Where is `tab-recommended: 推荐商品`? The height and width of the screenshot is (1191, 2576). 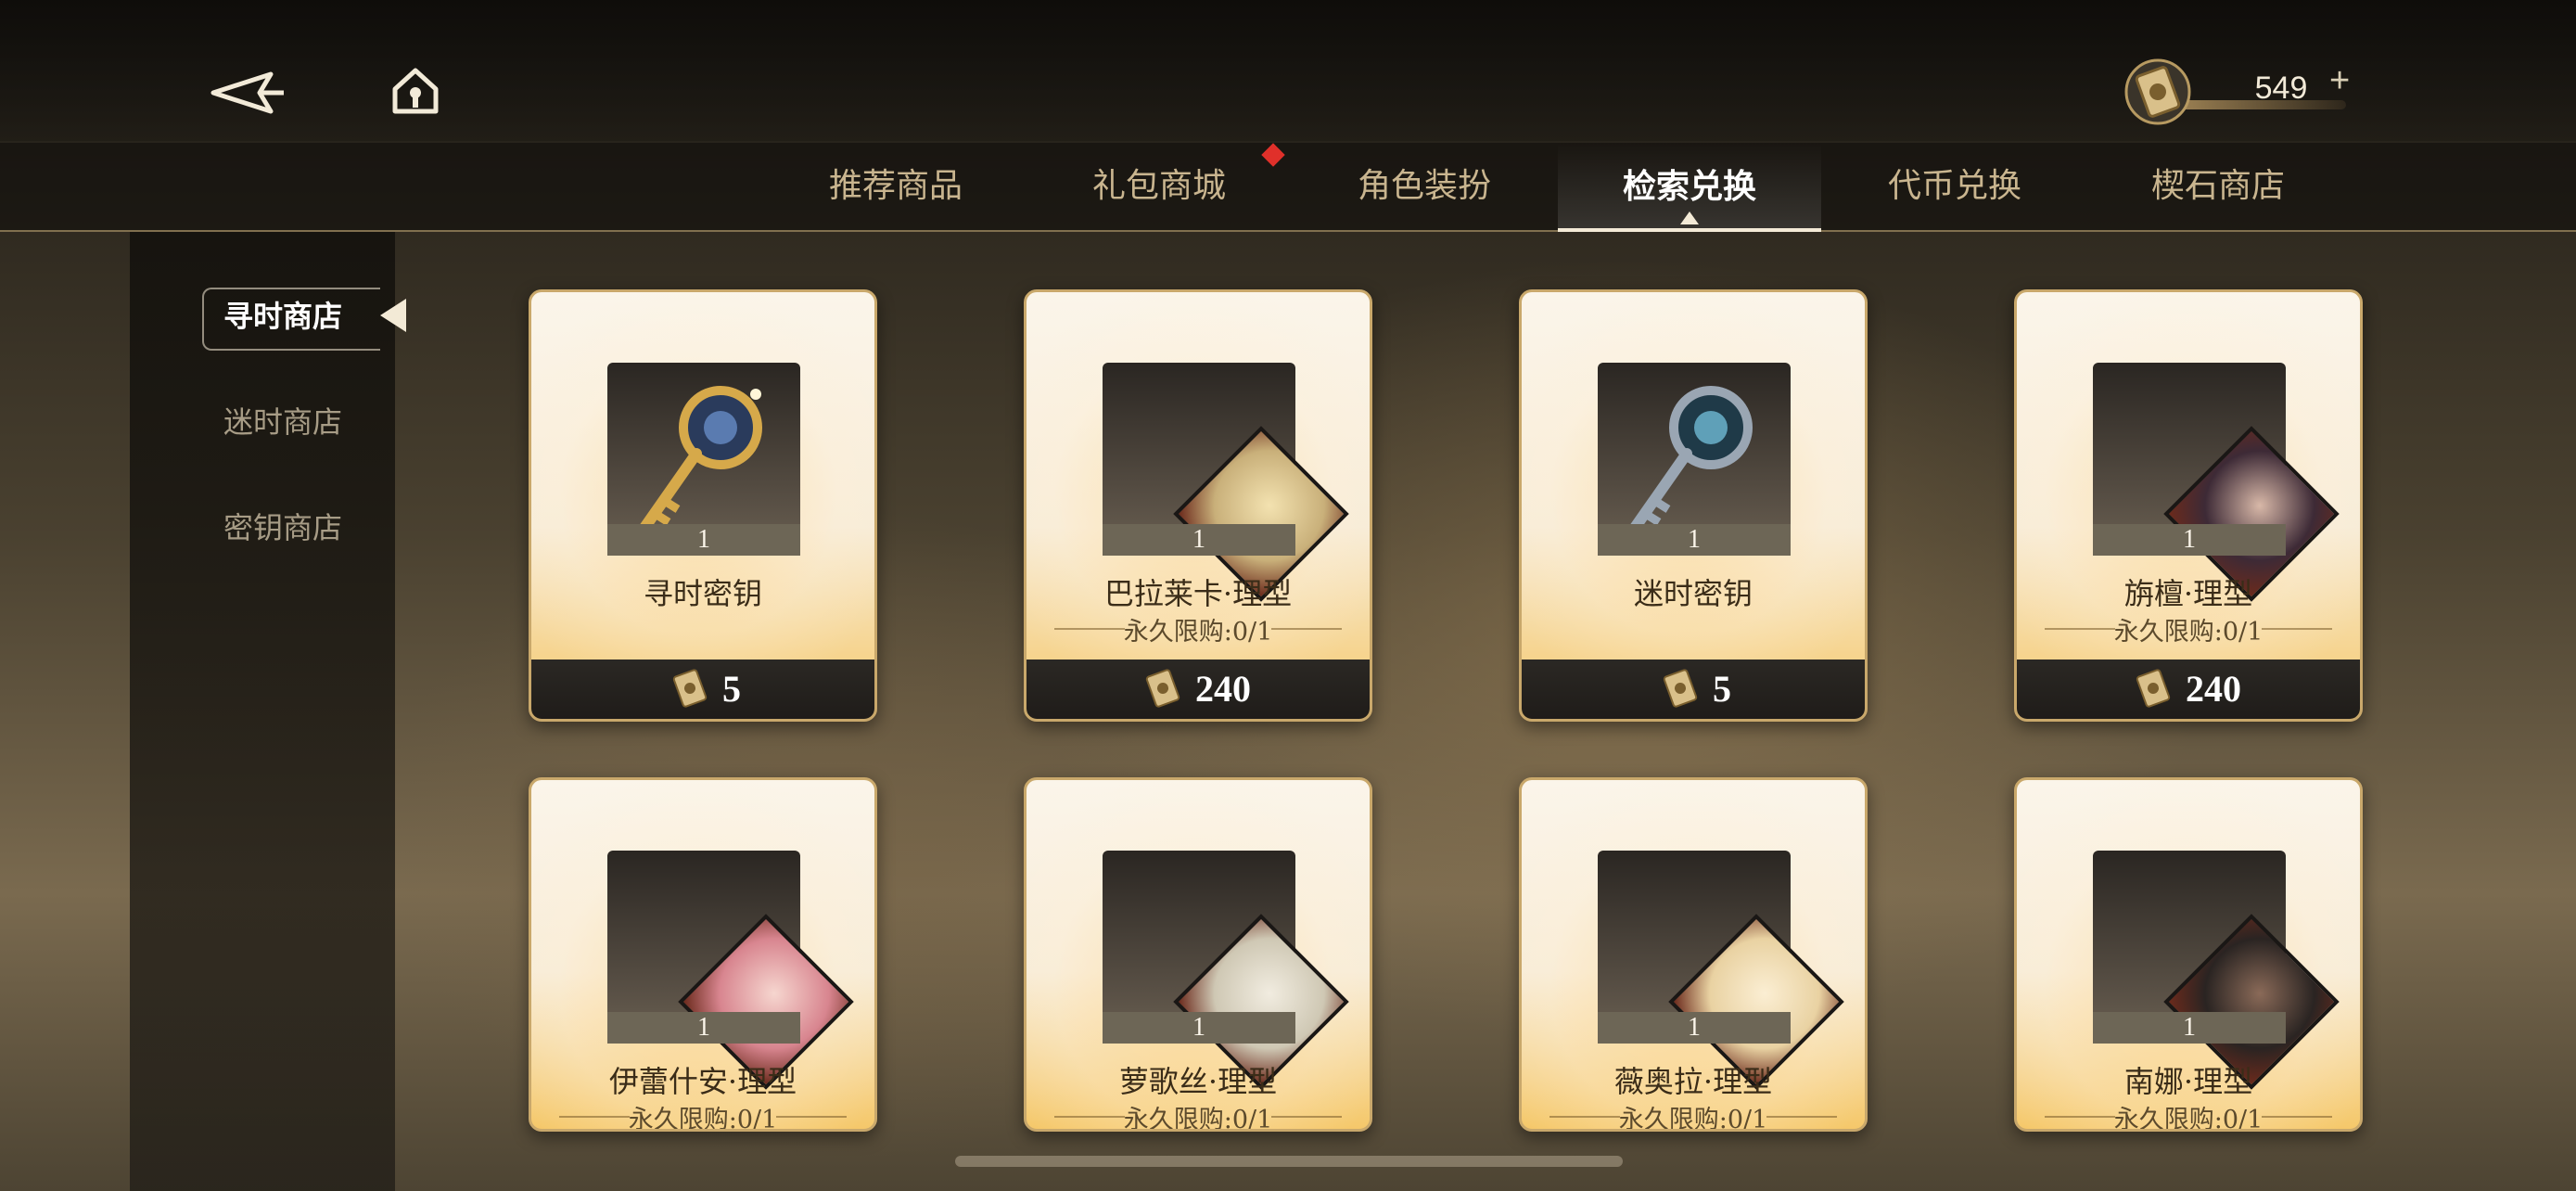
tab-recommended: 推荐商品 is located at coordinates (896, 186).